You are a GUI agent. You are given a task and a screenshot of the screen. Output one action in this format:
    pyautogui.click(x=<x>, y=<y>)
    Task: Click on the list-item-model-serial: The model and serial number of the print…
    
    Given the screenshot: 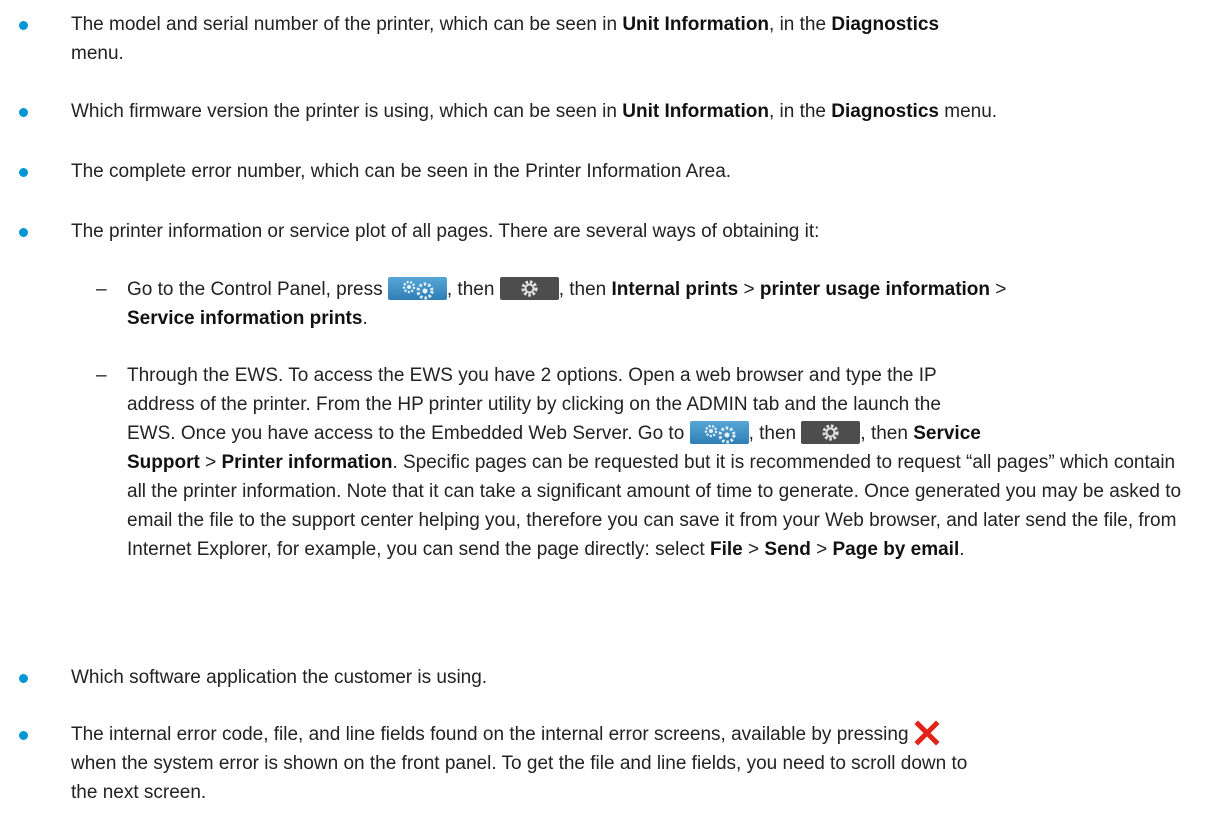 What is the action you would take?
    pyautogui.click(x=605, y=39)
    